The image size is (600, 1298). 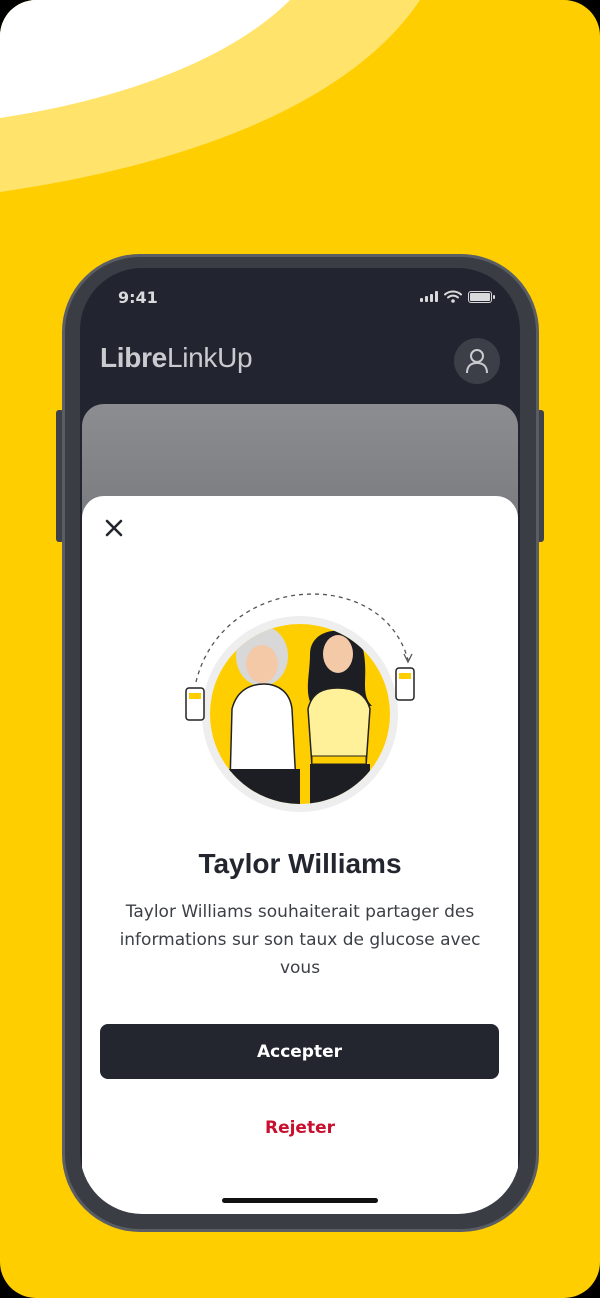 What do you see at coordinates (133, 357) in the screenshot?
I see `app-title-bold: Libre` at bounding box center [133, 357].